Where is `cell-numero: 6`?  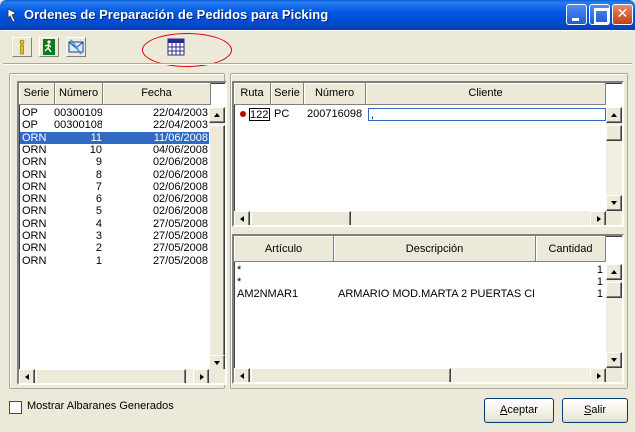 cell-numero: 6 is located at coordinates (98, 199).